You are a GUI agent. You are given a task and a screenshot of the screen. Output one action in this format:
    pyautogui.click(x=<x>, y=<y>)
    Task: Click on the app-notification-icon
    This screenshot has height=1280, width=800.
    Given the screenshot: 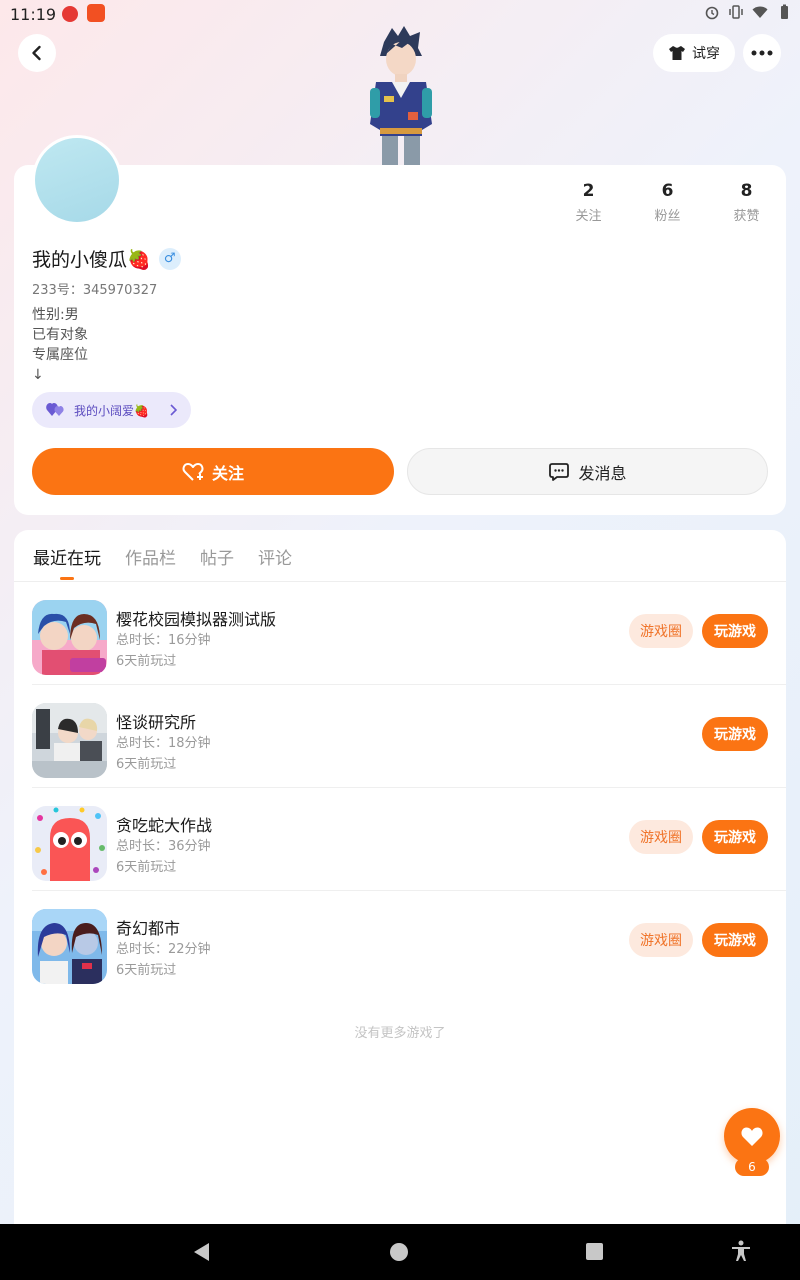 What is the action you would take?
    pyautogui.click(x=96, y=13)
    